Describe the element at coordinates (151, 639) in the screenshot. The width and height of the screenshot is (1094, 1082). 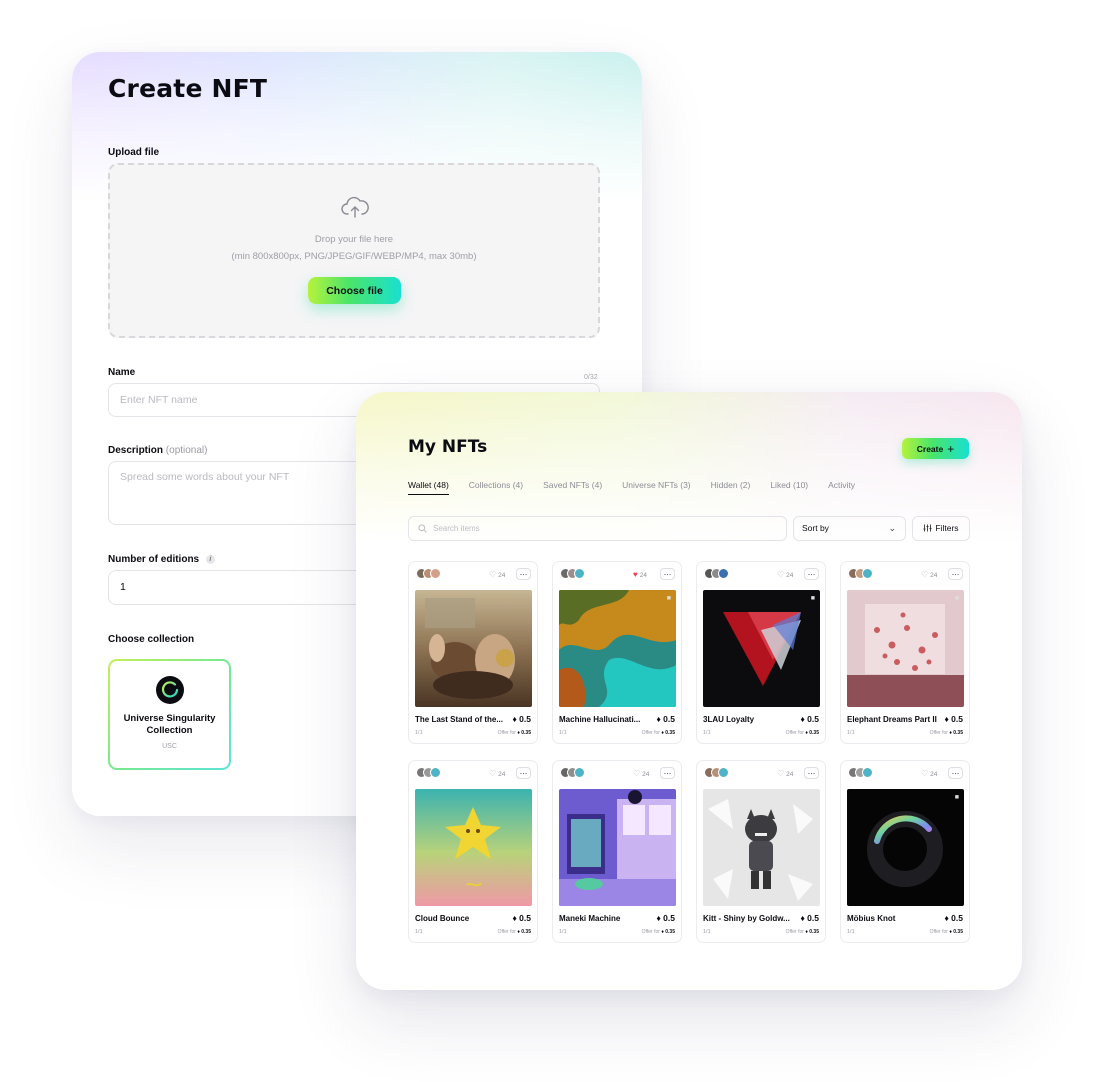
I see `collection-label: Choose collection` at that location.